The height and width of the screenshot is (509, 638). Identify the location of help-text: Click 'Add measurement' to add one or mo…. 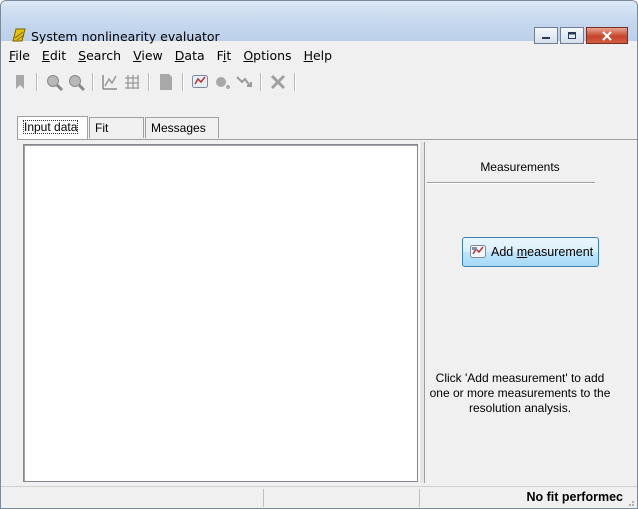
(520, 393).